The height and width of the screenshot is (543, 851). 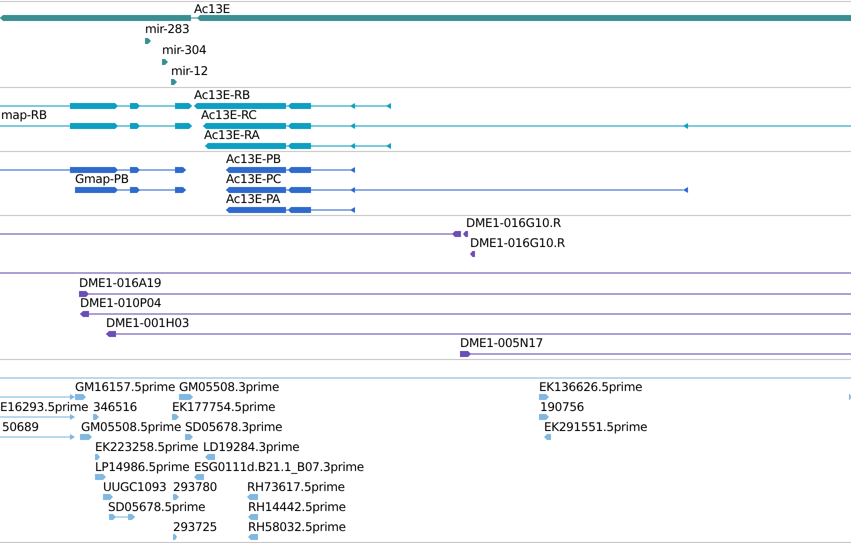 I want to click on feature-label: GM05508.5prime, so click(x=131, y=427).